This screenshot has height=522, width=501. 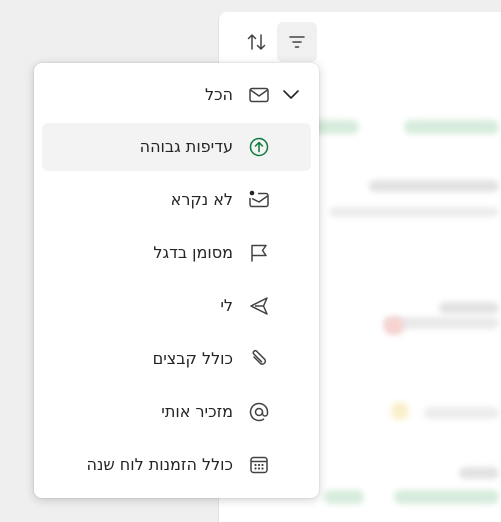 I want to click on mail-icon, so click(x=259, y=95).